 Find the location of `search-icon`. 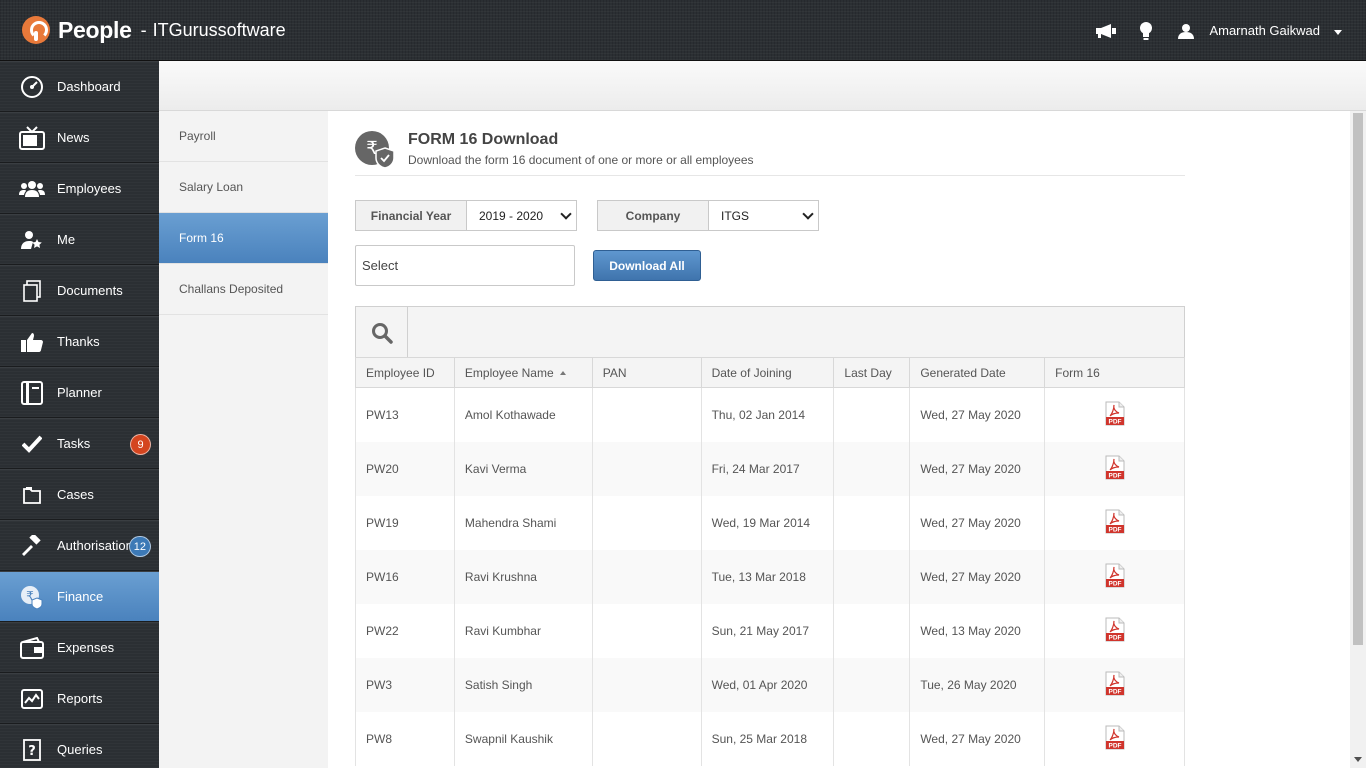

search-icon is located at coordinates (382, 333).